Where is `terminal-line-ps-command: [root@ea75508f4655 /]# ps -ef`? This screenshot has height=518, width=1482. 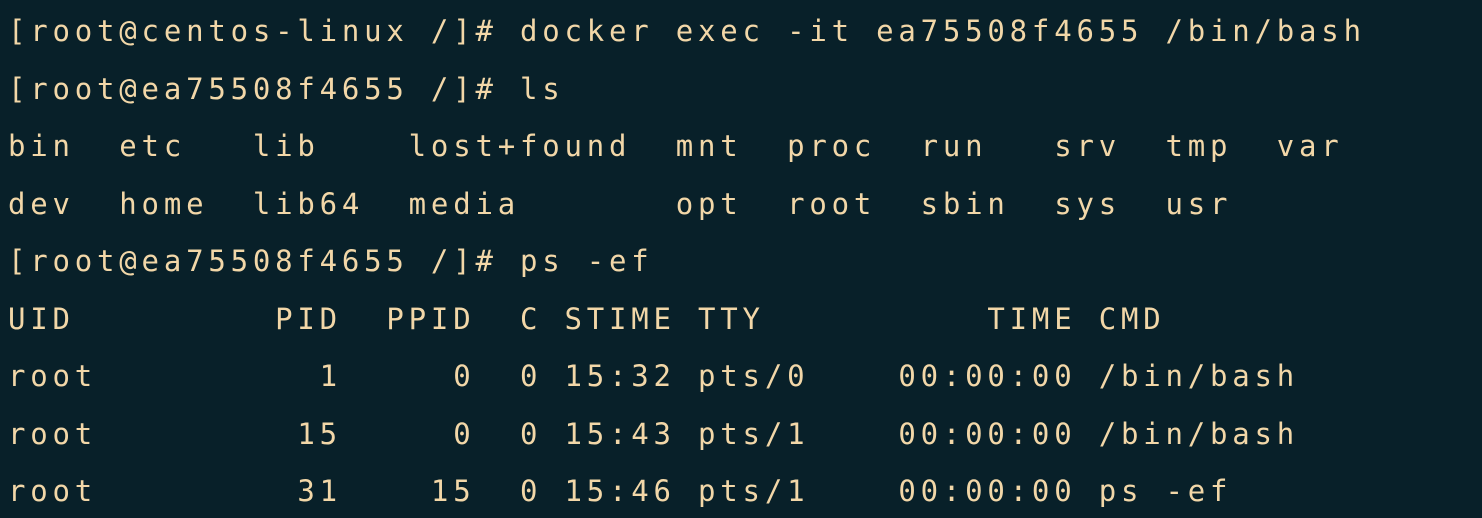 terminal-line-ps-command: [root@ea75508f4655 /]# ps -ef is located at coordinates (331, 261).